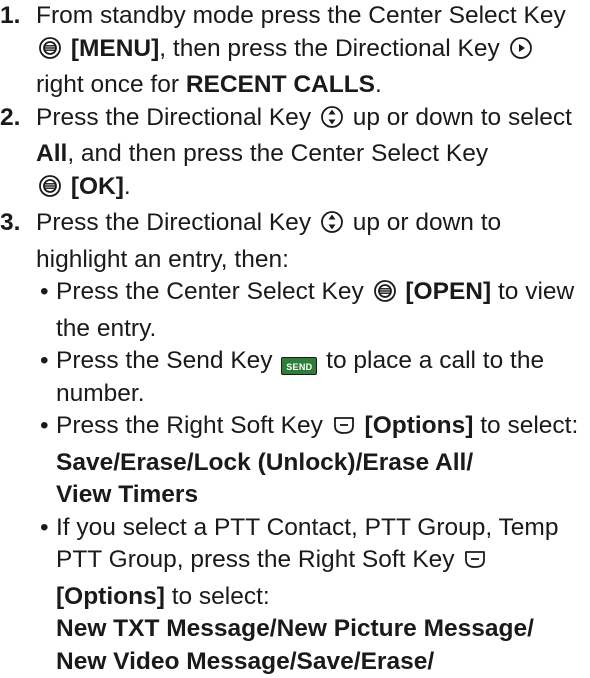 The height and width of the screenshot is (678, 590). Describe the element at coordinates (295, 628) in the screenshot. I see `ptt-options-list-line-1: New TXT Message/New Picture Message/` at that location.